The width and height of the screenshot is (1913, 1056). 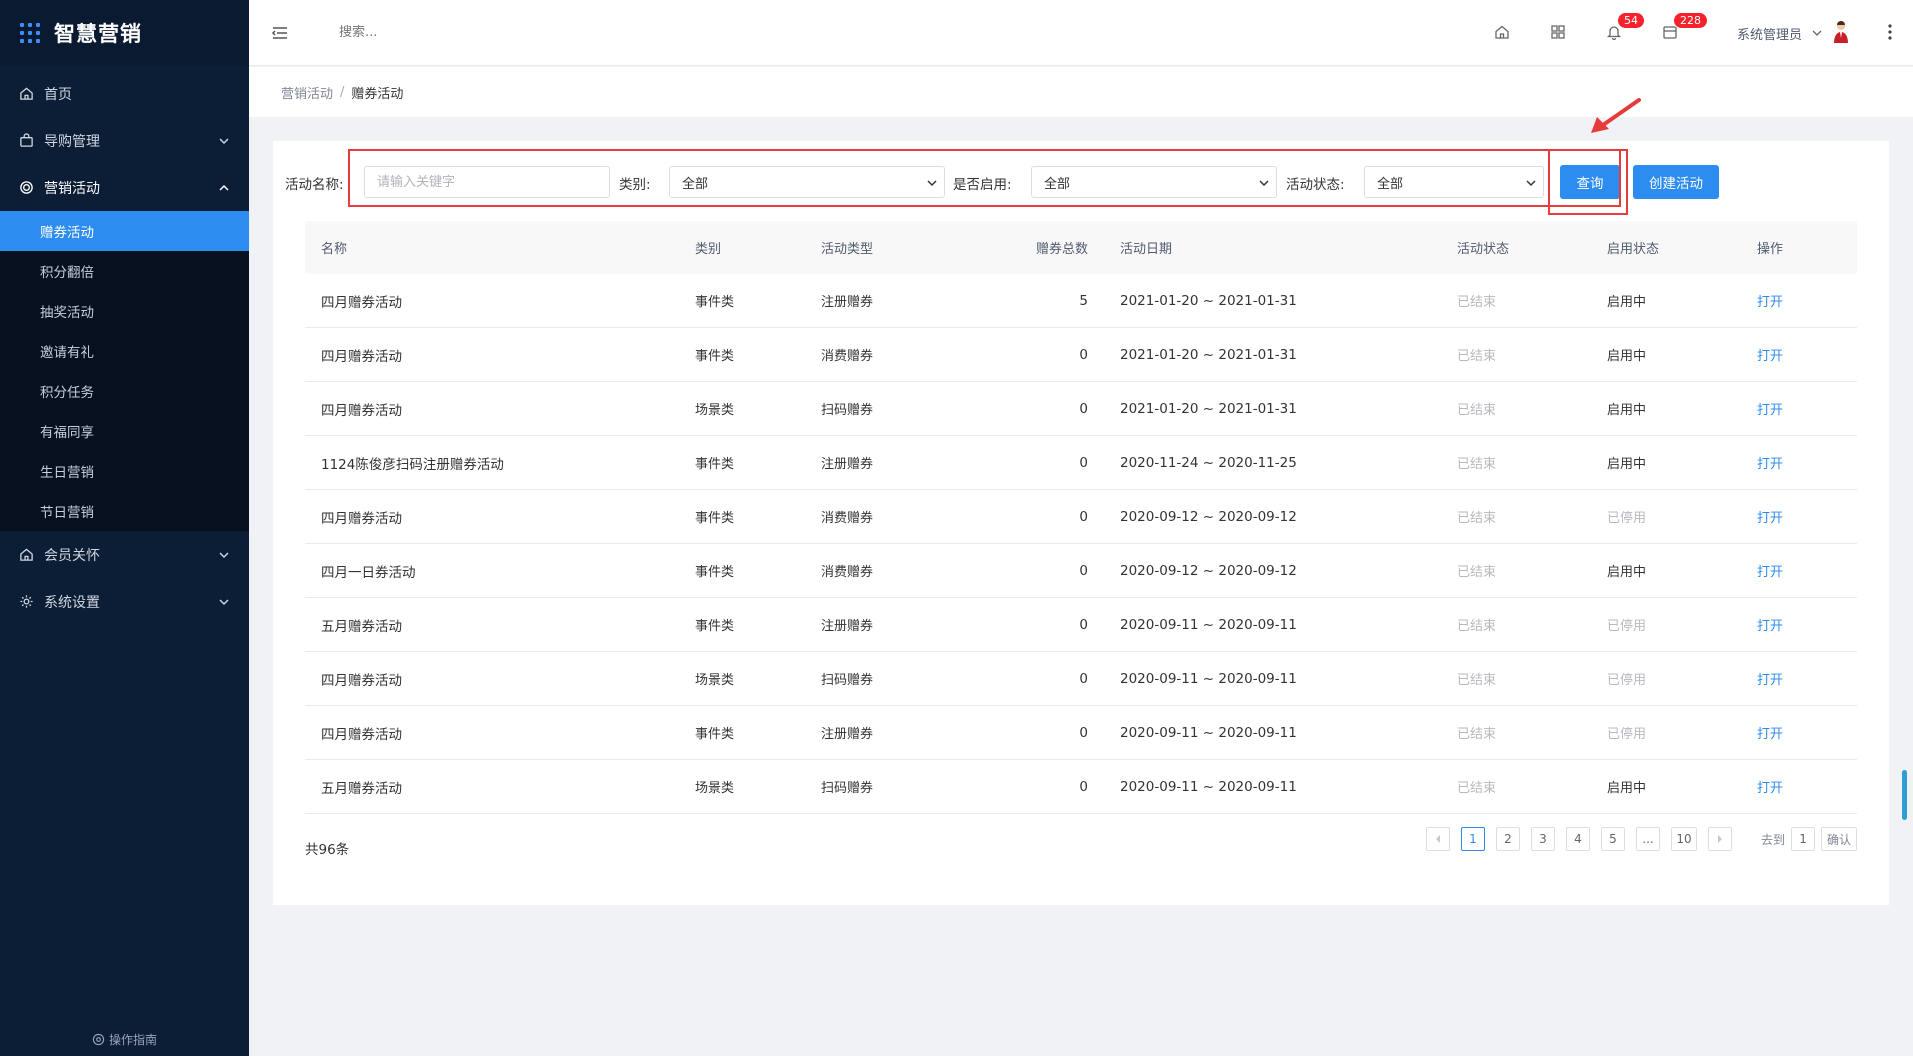 What do you see at coordinates (124, 471) in the screenshot?
I see `sidebar-subitem-birthday: 生日营销` at bounding box center [124, 471].